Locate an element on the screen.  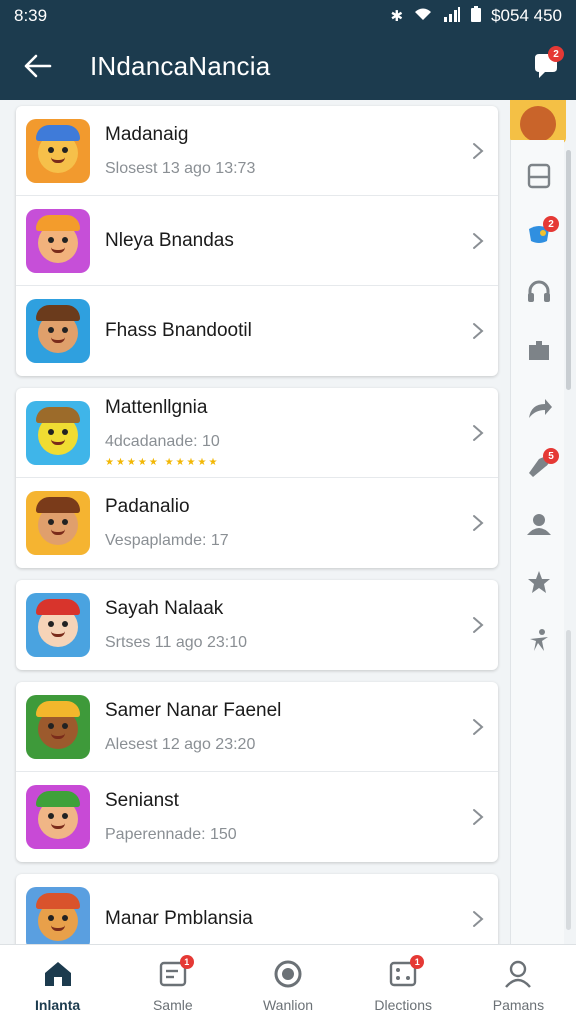
list-item-subtitle: 4dcadanade: 10 is located at coordinates (162, 441).